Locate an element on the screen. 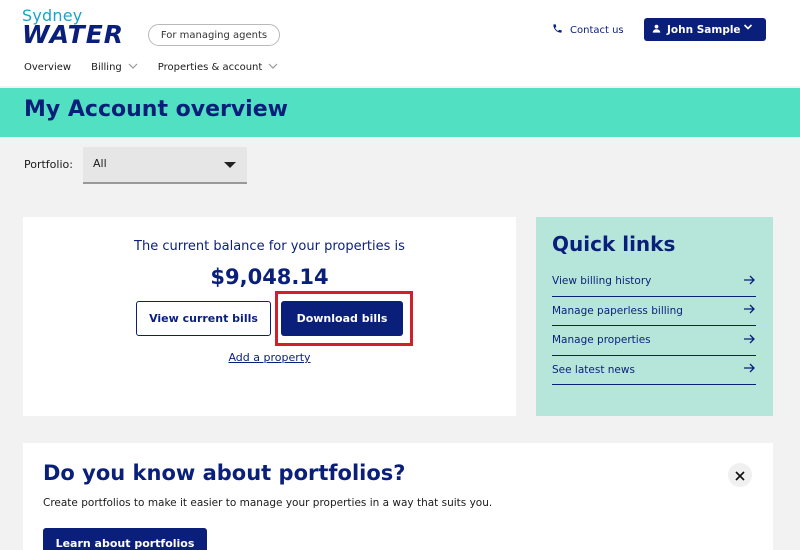 The image size is (800, 550). main-nav: Overview Billing Properties & account is located at coordinates (161, 67).